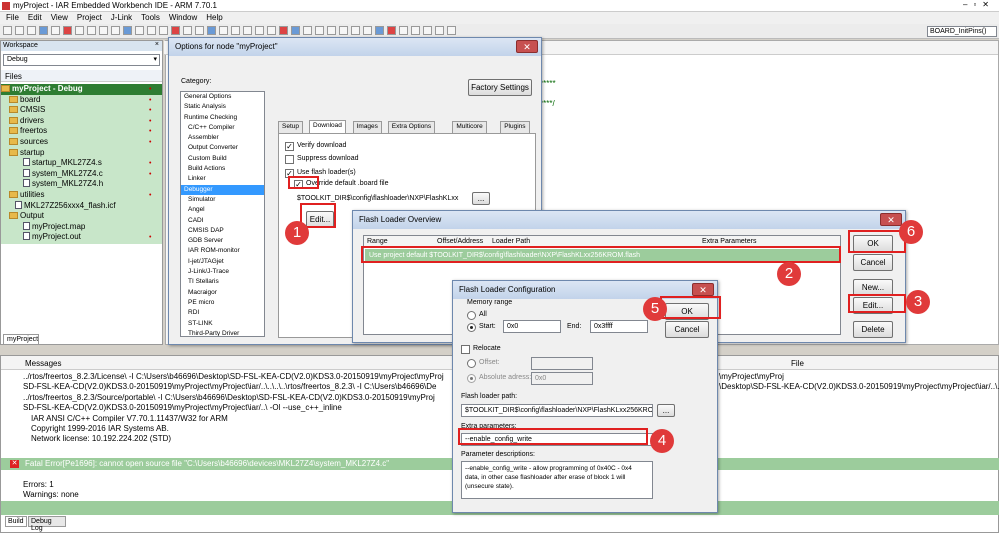 Image resolution: width=999 pixels, height=533 pixels. I want to click on tab-extraoptions: Extra Options, so click(411, 127).